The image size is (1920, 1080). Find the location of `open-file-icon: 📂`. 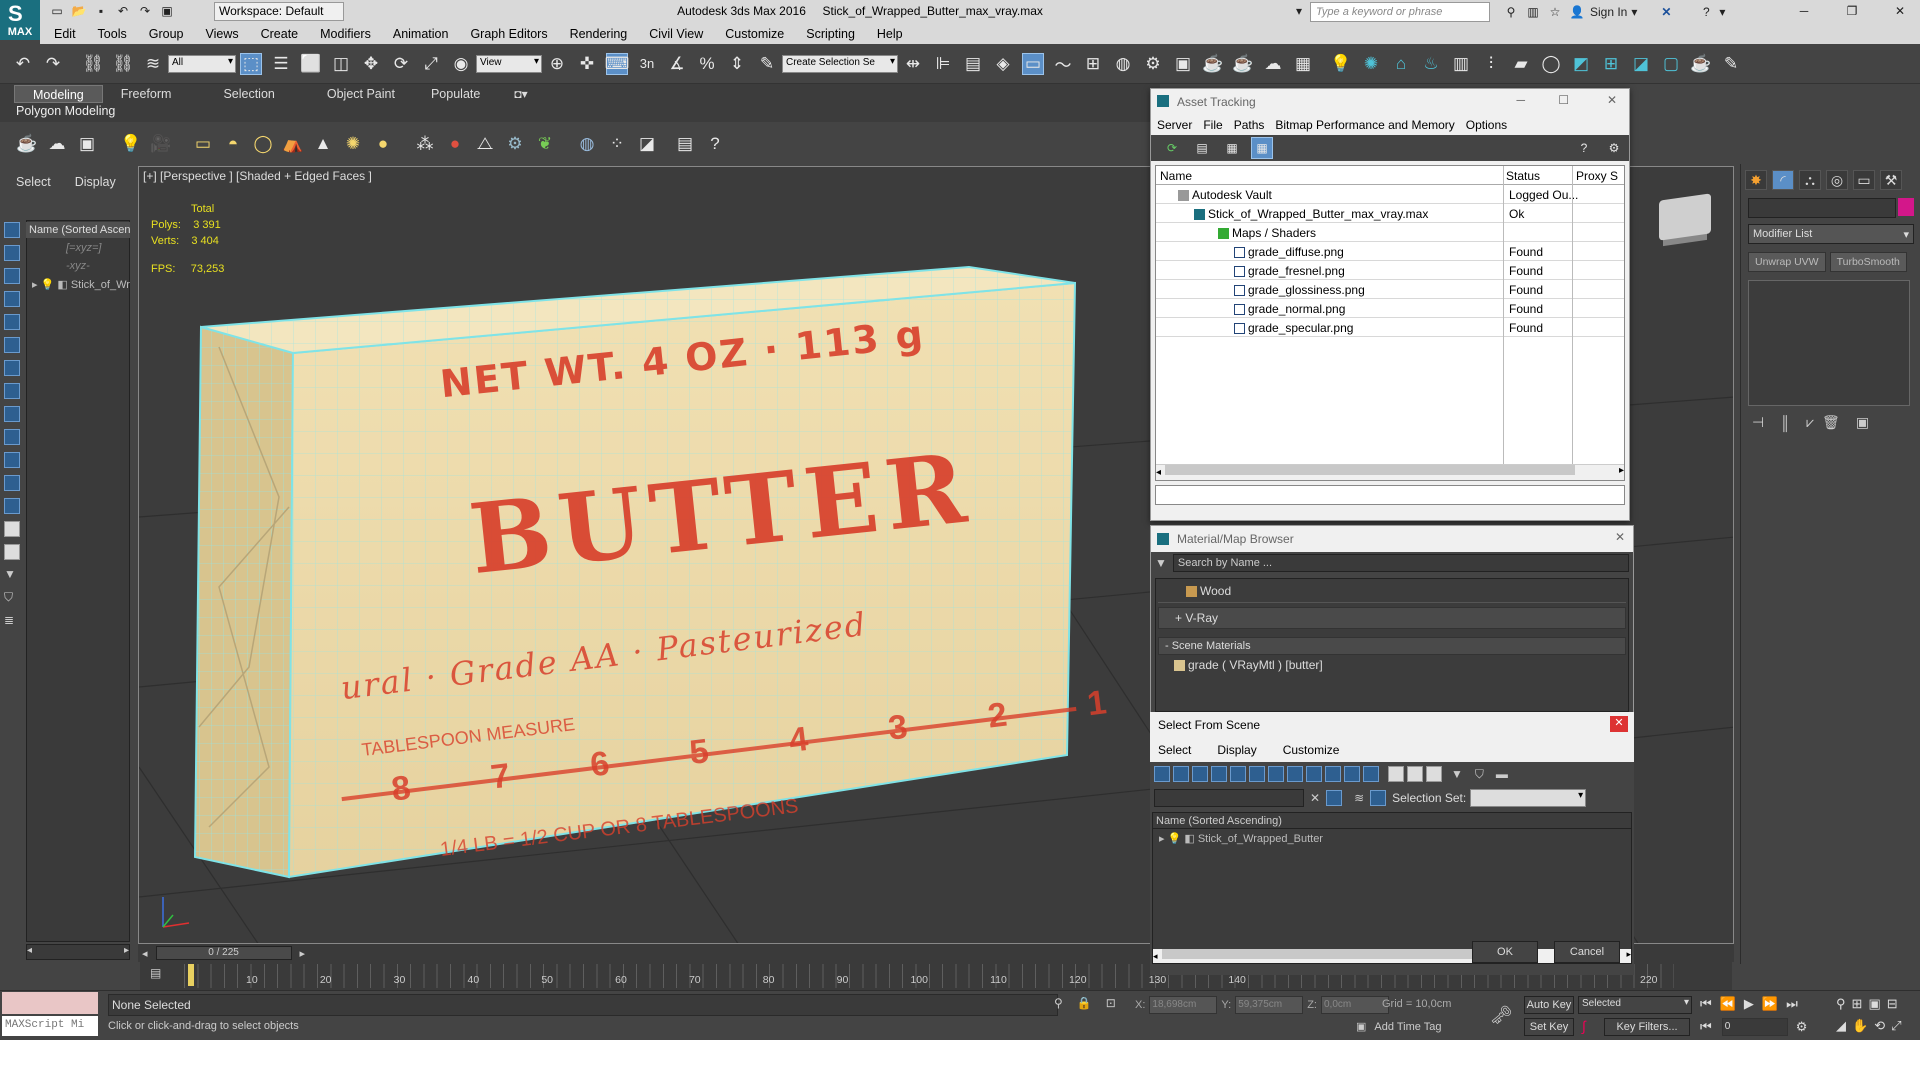

open-file-icon: 📂 is located at coordinates (79, 11).